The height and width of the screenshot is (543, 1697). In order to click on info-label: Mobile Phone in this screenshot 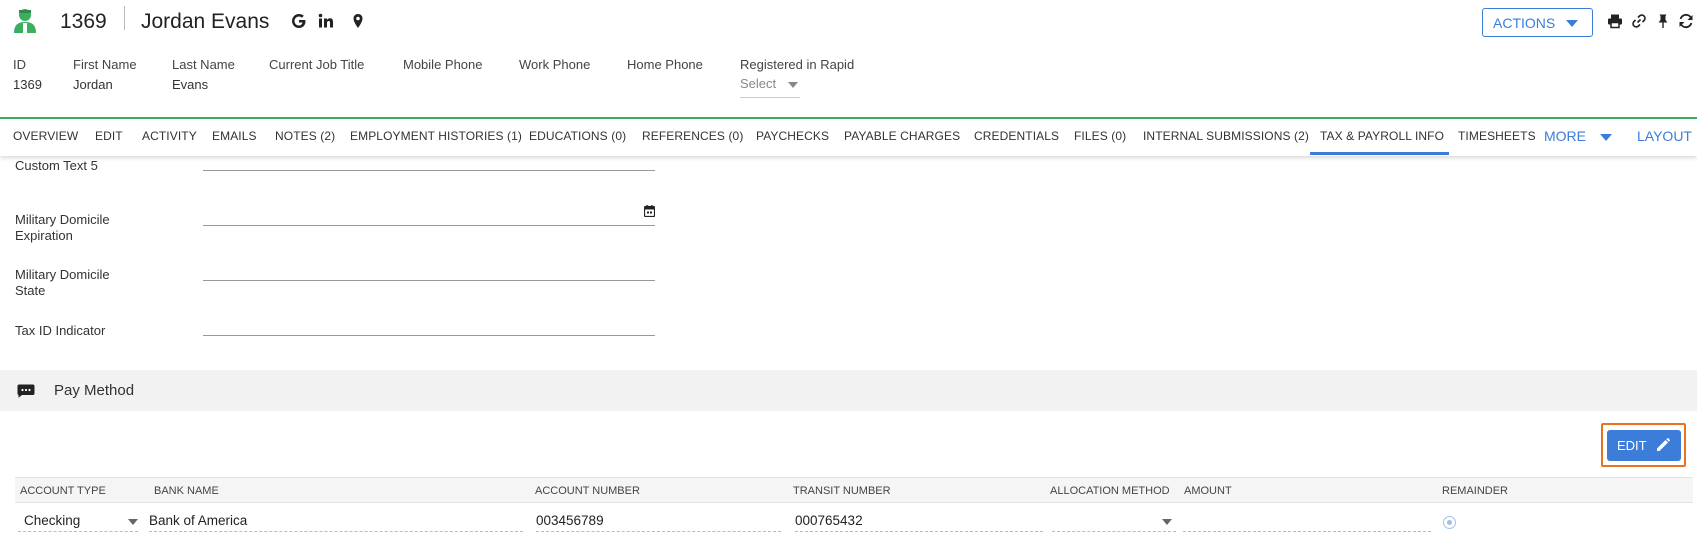, I will do `click(443, 64)`.